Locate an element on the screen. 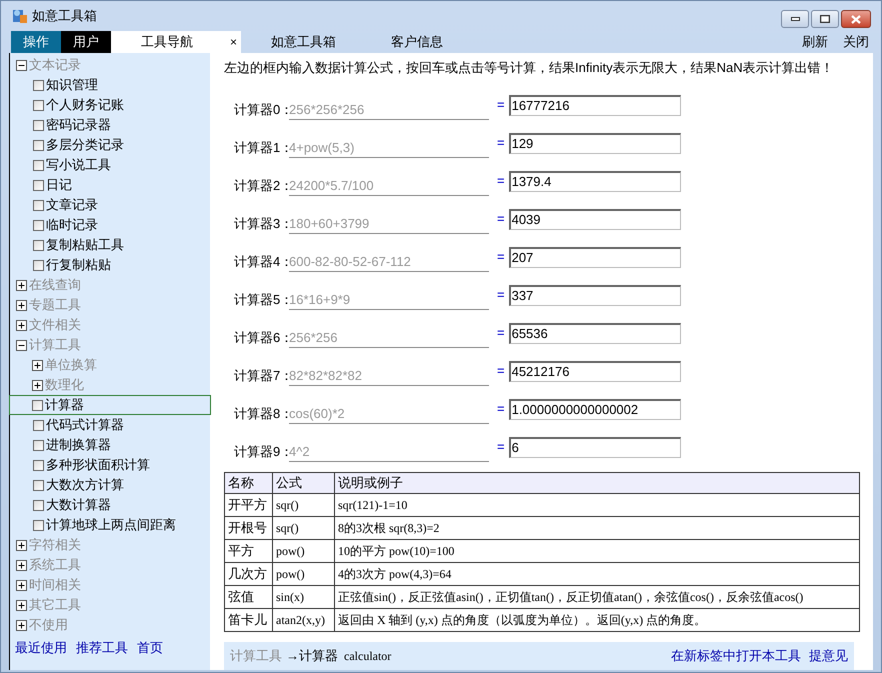  tree-item: 复制粘贴工具 is located at coordinates (110, 245).